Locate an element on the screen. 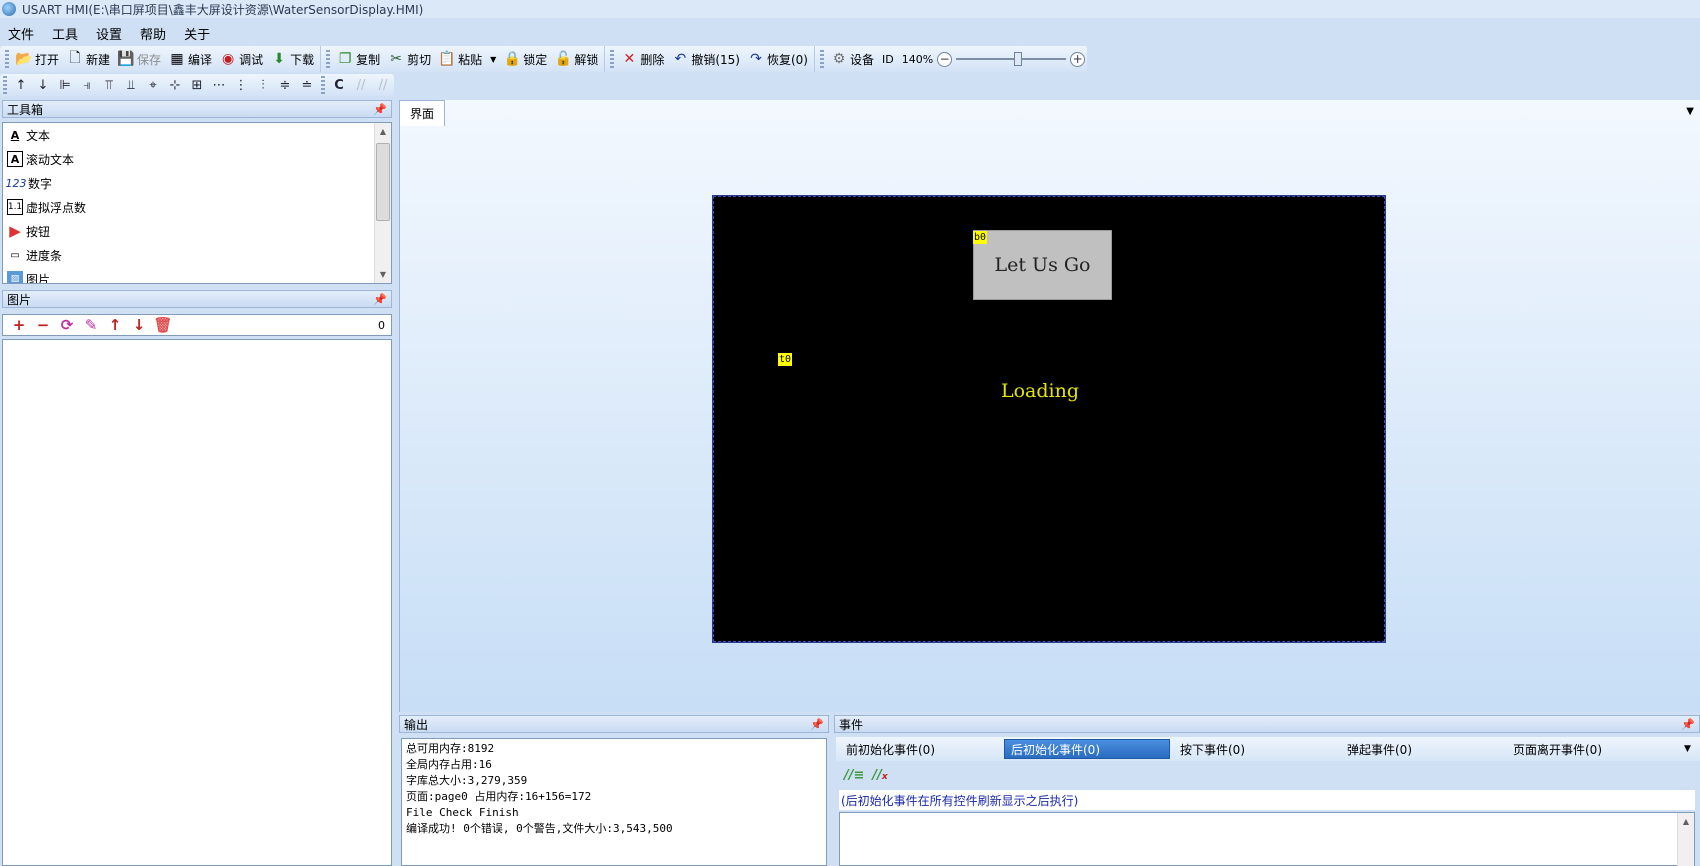  uncomment-icon: //x is located at coordinates (879, 775).